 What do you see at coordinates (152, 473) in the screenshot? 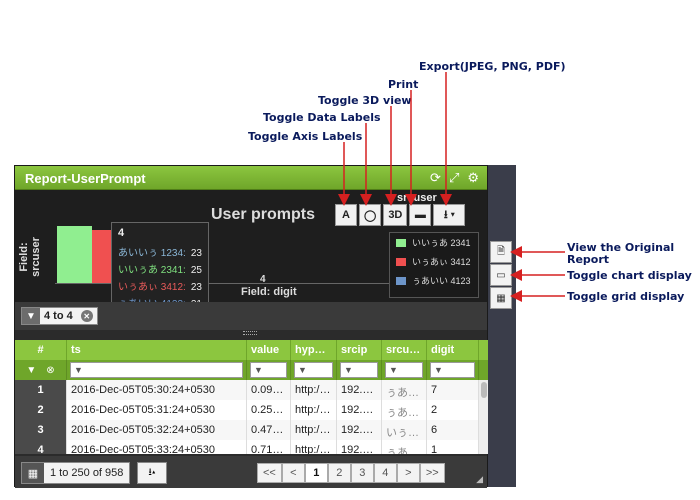
I see `grid-export-button: ⭳▴` at bounding box center [152, 473].